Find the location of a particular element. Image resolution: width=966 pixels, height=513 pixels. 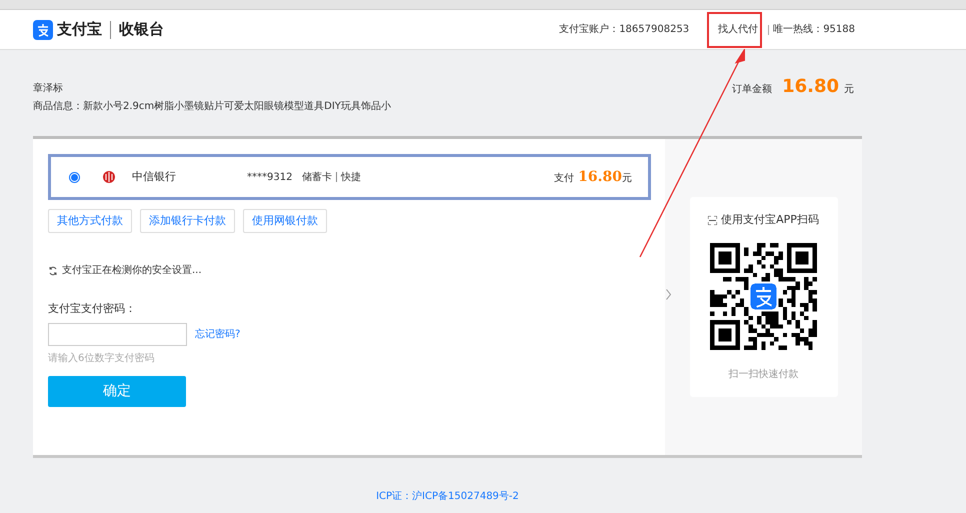

pay-amount: 16.80 is located at coordinates (600, 177).